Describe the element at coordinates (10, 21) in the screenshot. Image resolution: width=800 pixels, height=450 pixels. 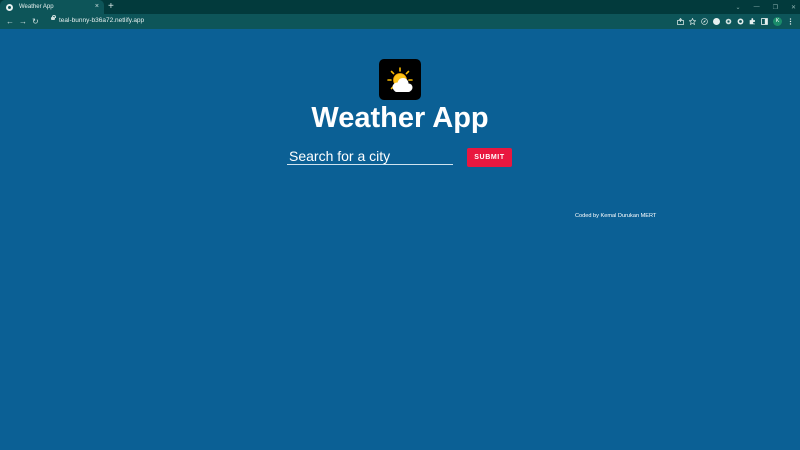
I see `back-arrow-icon: ←` at that location.